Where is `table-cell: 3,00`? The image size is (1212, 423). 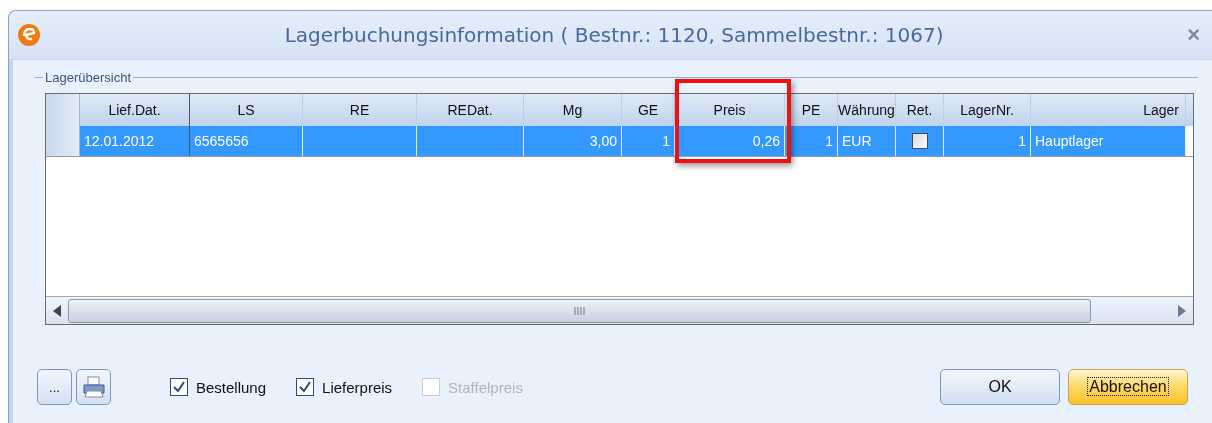 table-cell: 3,00 is located at coordinates (573, 141).